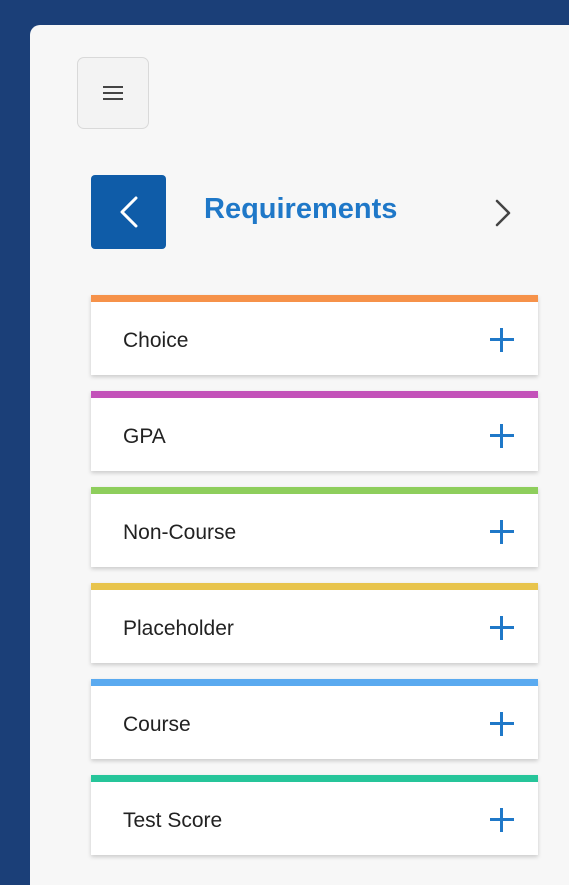 This screenshot has width=569, height=885. What do you see at coordinates (173, 820) in the screenshot?
I see `requirement-label: Test Score` at bounding box center [173, 820].